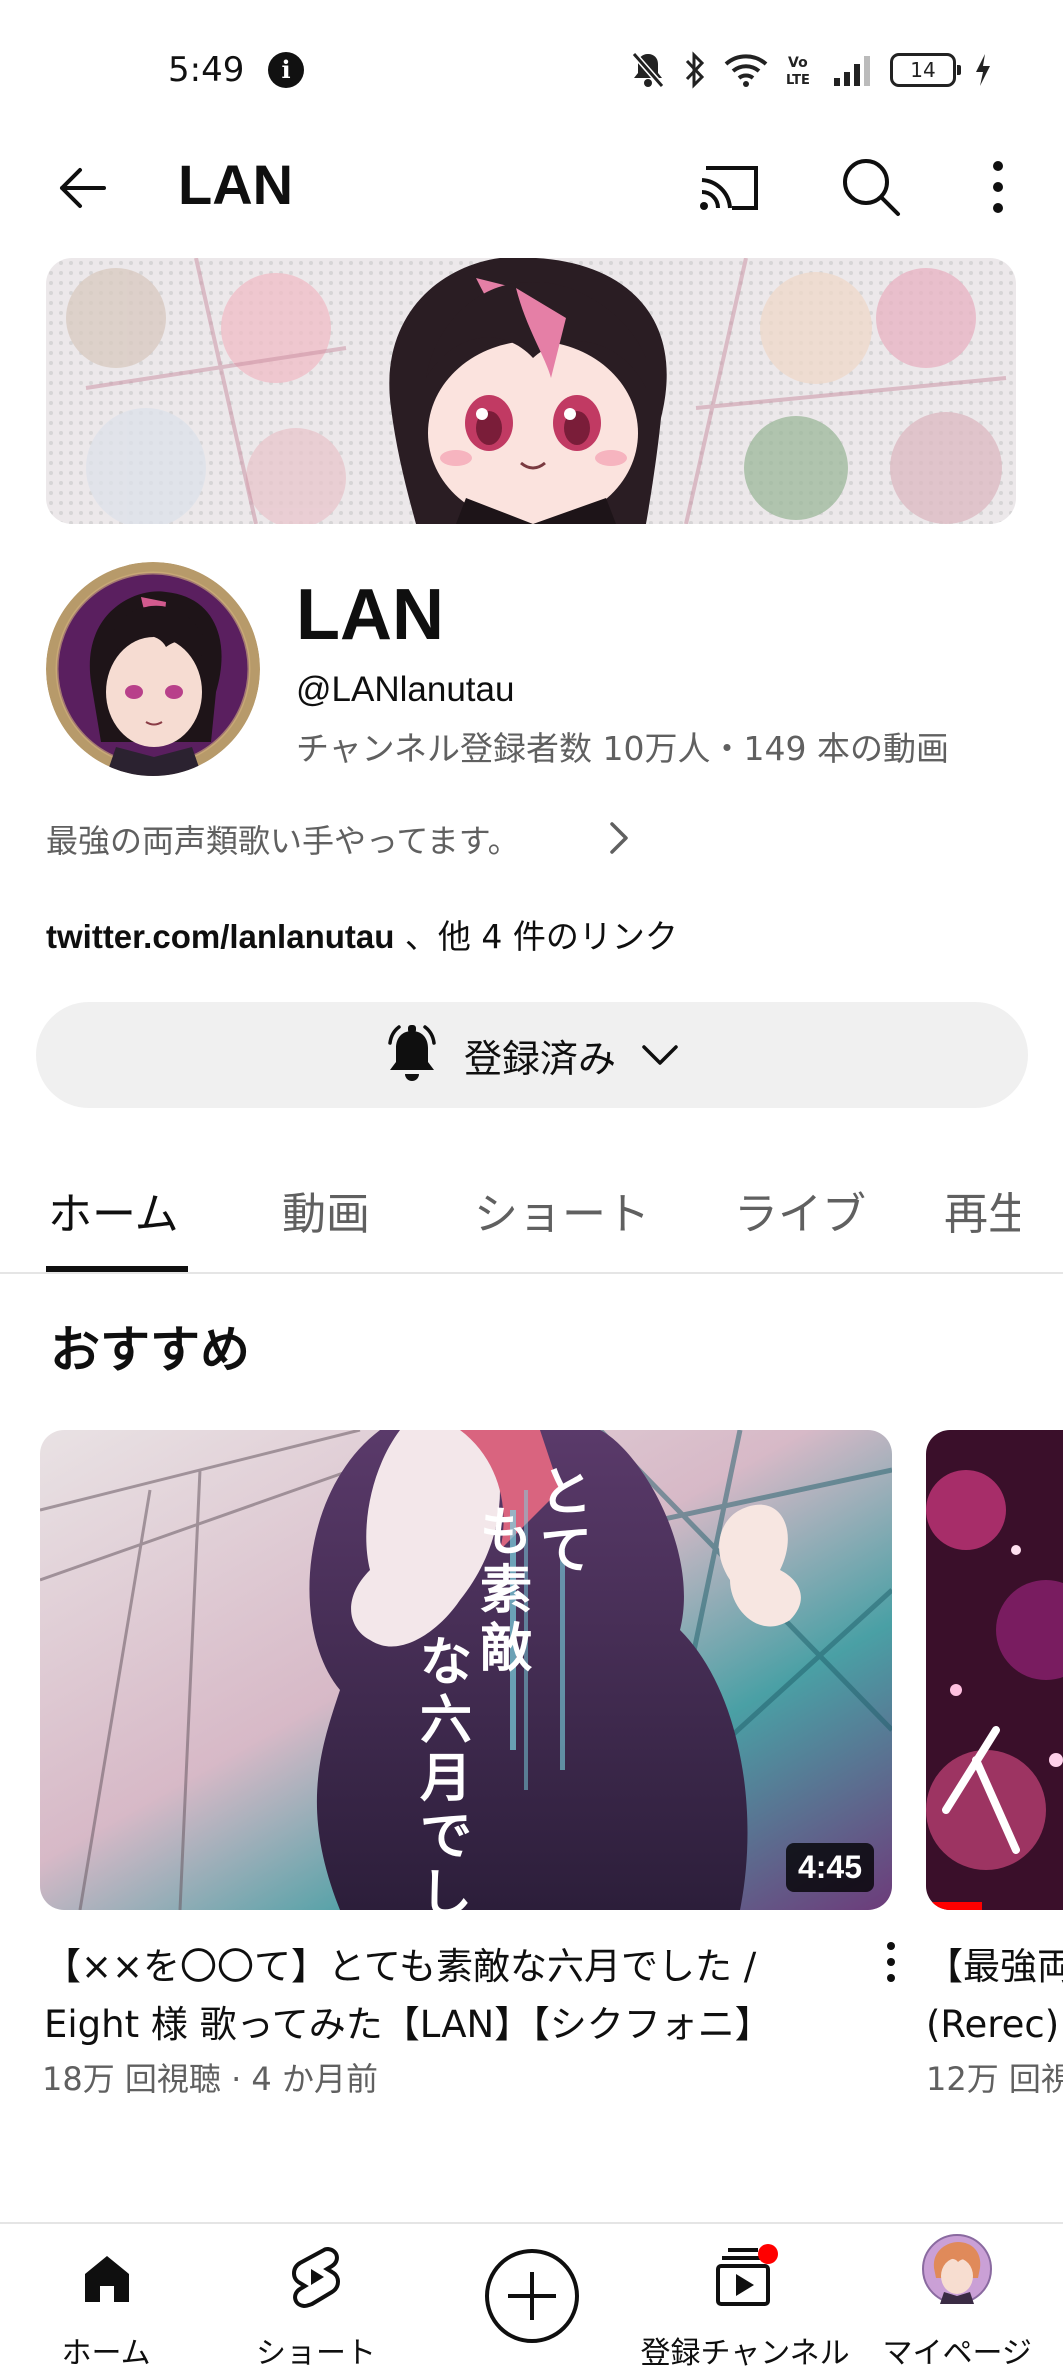 This screenshot has width=1063, height=2372. Describe the element at coordinates (798, 63) in the screenshot. I see `svg-text: Vo` at that location.